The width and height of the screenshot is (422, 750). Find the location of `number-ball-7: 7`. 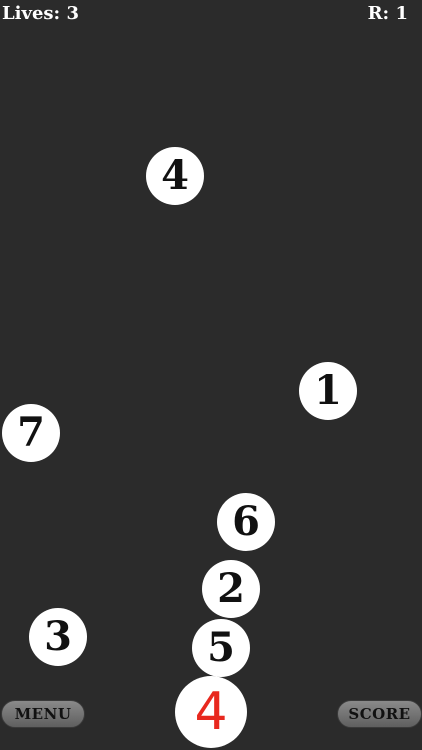

number-ball-7: 7 is located at coordinates (31, 433).